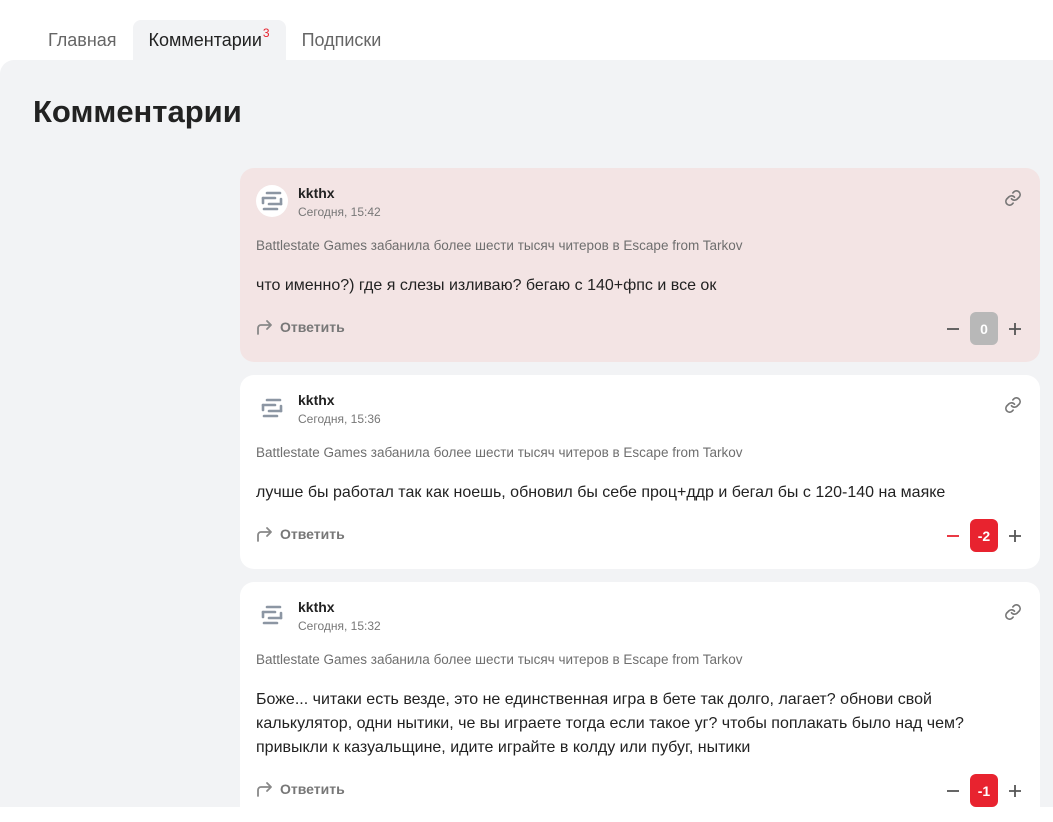  What do you see at coordinates (266, 33) in the screenshot?
I see `tab-comments-badge: 3` at bounding box center [266, 33].